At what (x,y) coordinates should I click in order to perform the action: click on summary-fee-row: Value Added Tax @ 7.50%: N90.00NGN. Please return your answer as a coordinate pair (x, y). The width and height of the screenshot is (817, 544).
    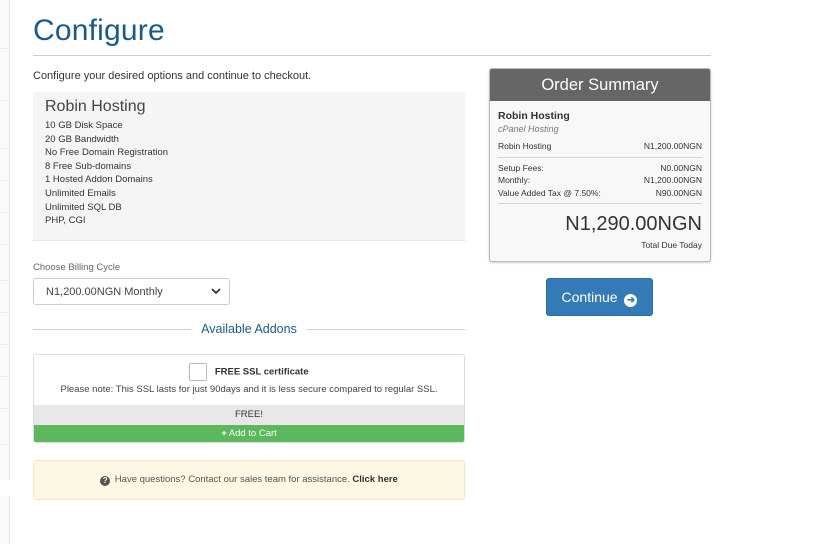
    Looking at the image, I should click on (600, 193).